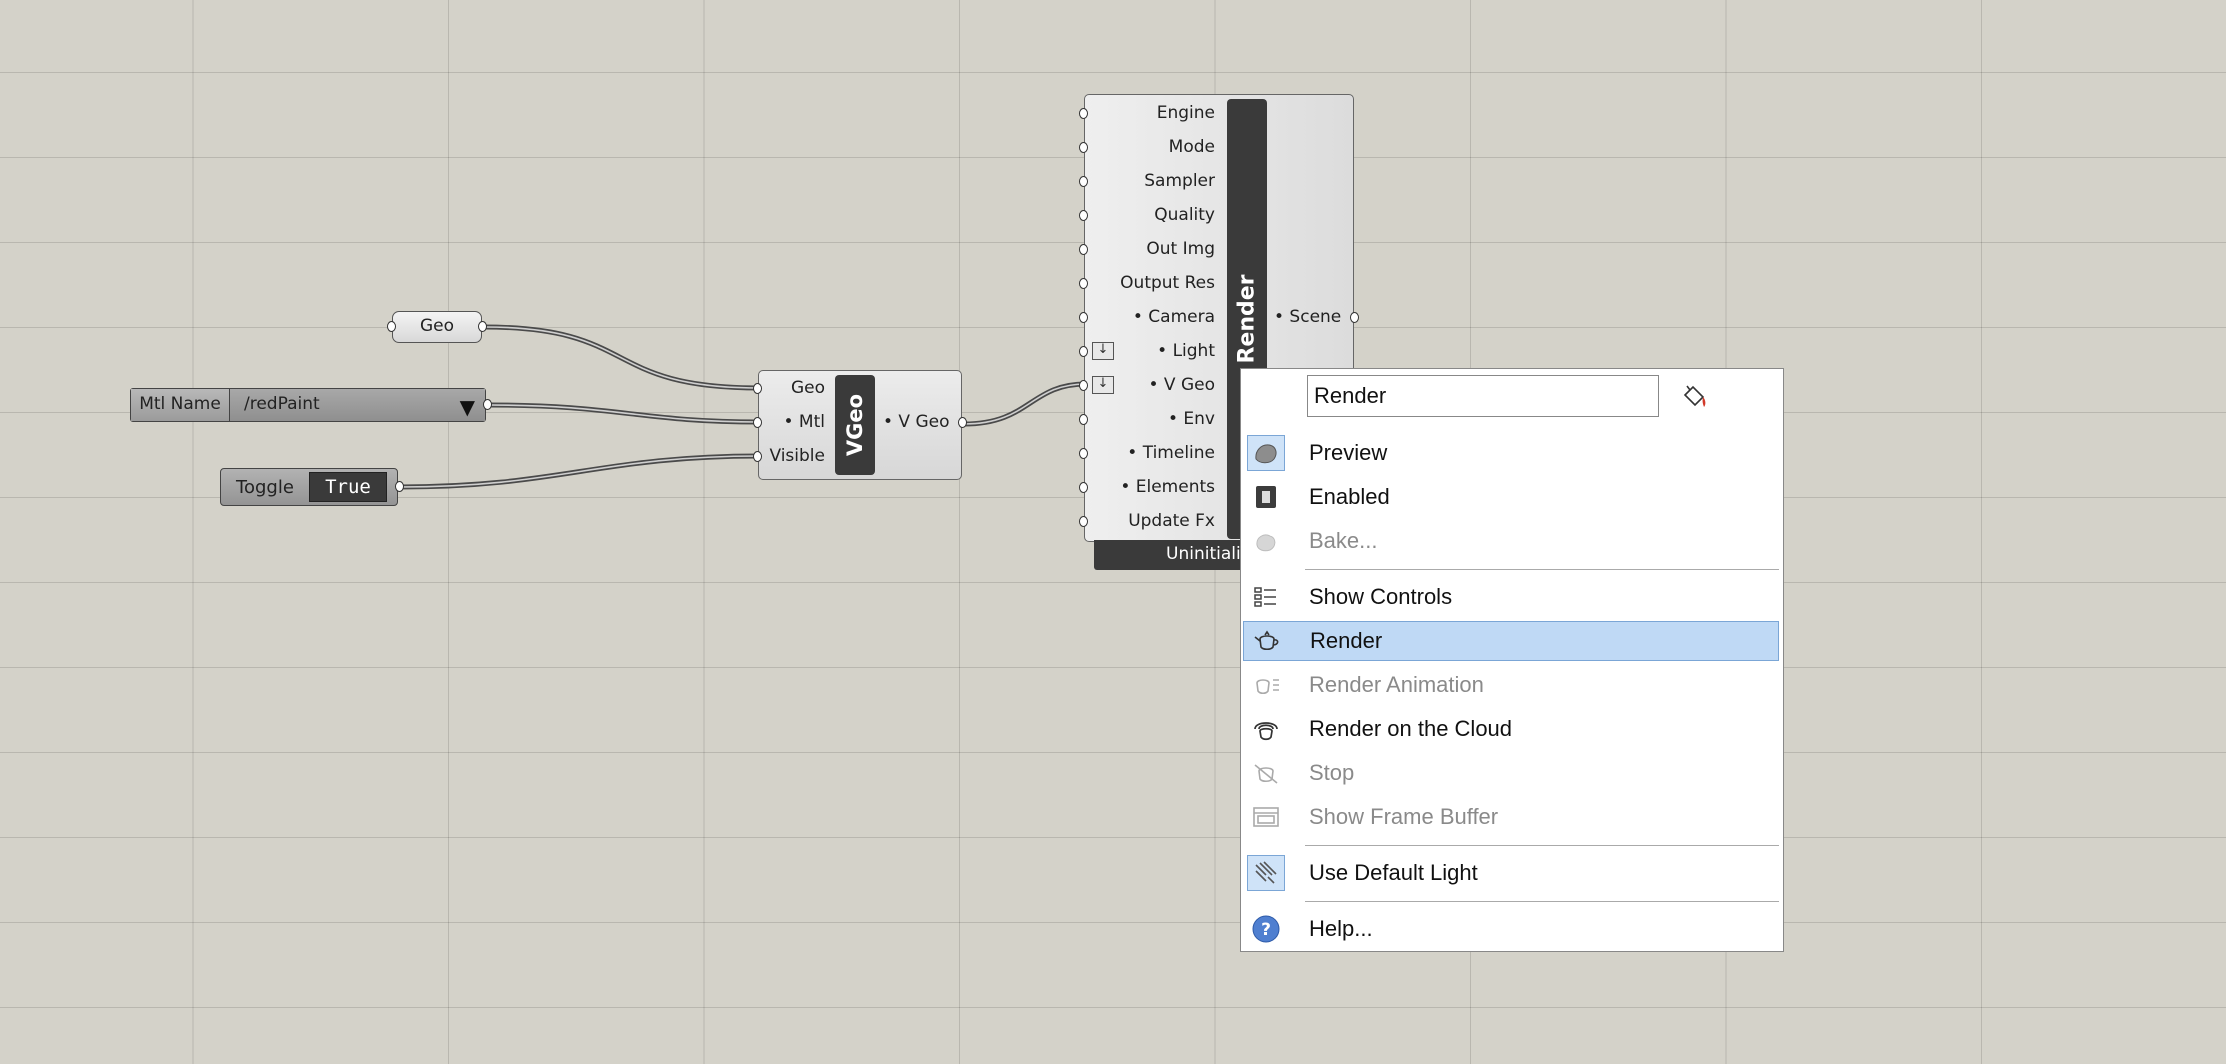  Describe the element at coordinates (1511, 453) in the screenshot. I see `menu-item-preview: Preview` at that location.